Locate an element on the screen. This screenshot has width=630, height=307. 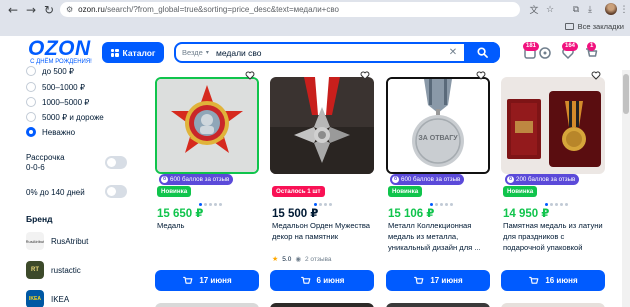
price-option-5: Неважно is located at coordinates (50, 132).